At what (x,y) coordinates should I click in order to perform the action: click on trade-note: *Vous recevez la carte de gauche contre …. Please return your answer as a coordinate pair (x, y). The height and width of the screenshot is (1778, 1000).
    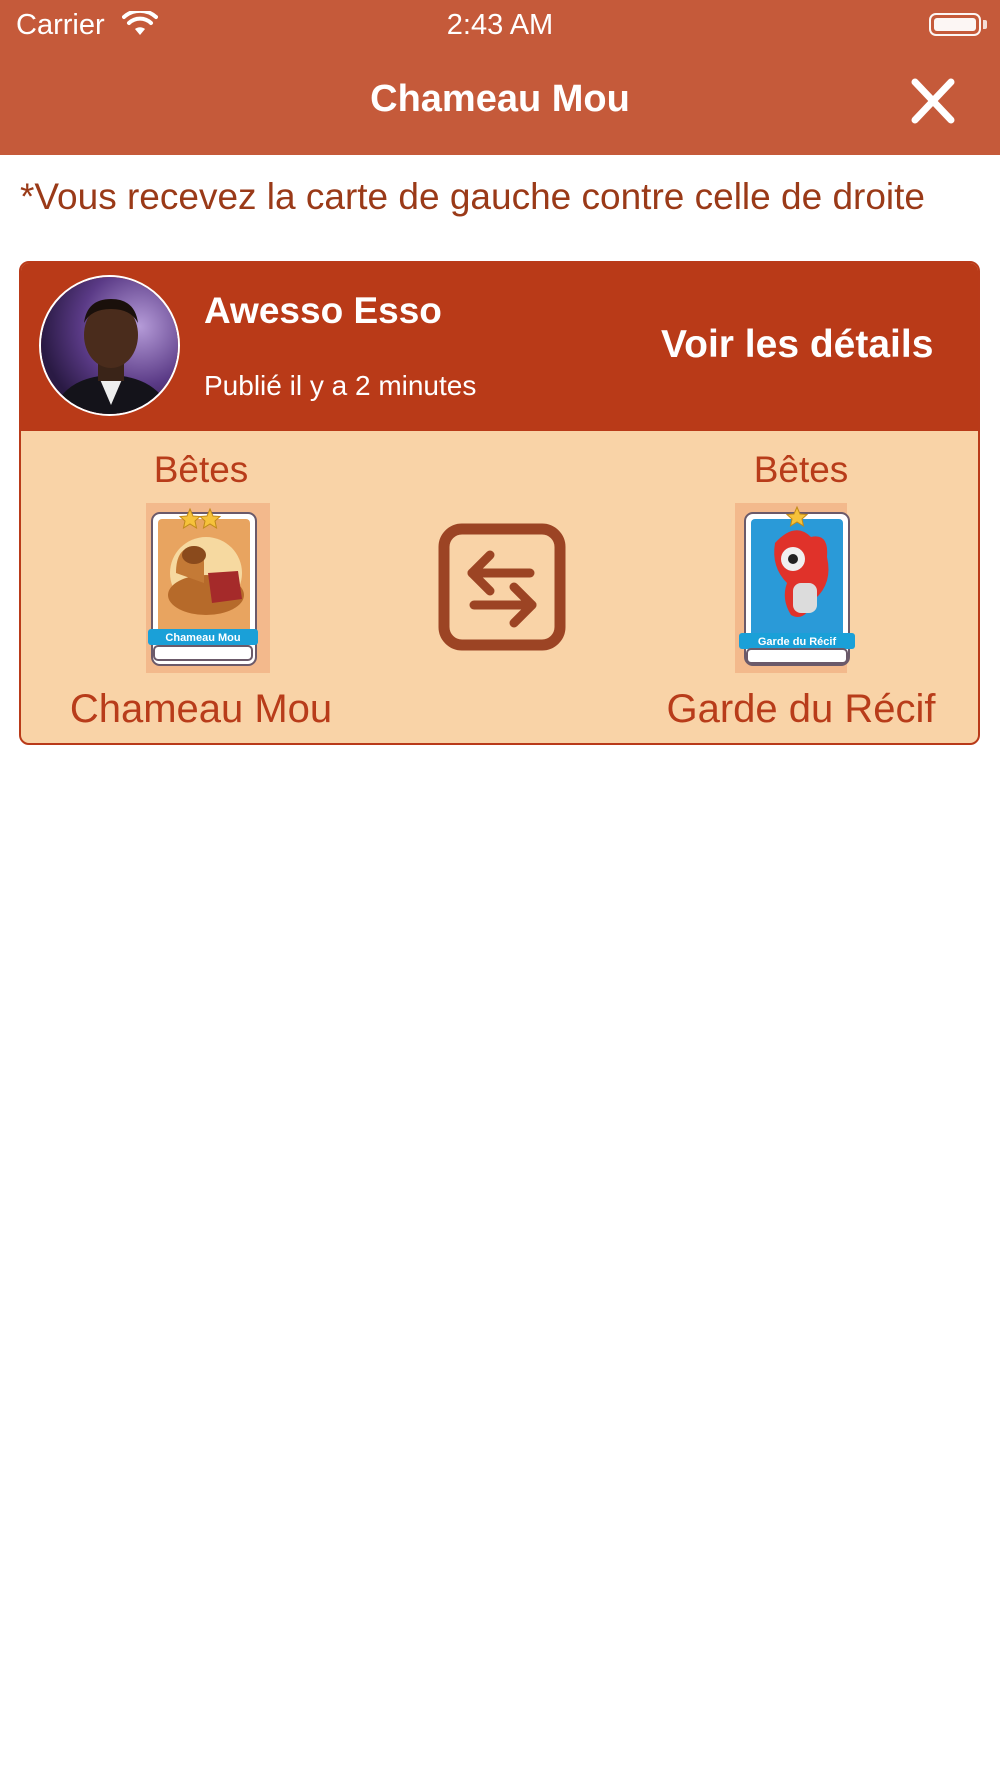
    Looking at the image, I should click on (473, 196).